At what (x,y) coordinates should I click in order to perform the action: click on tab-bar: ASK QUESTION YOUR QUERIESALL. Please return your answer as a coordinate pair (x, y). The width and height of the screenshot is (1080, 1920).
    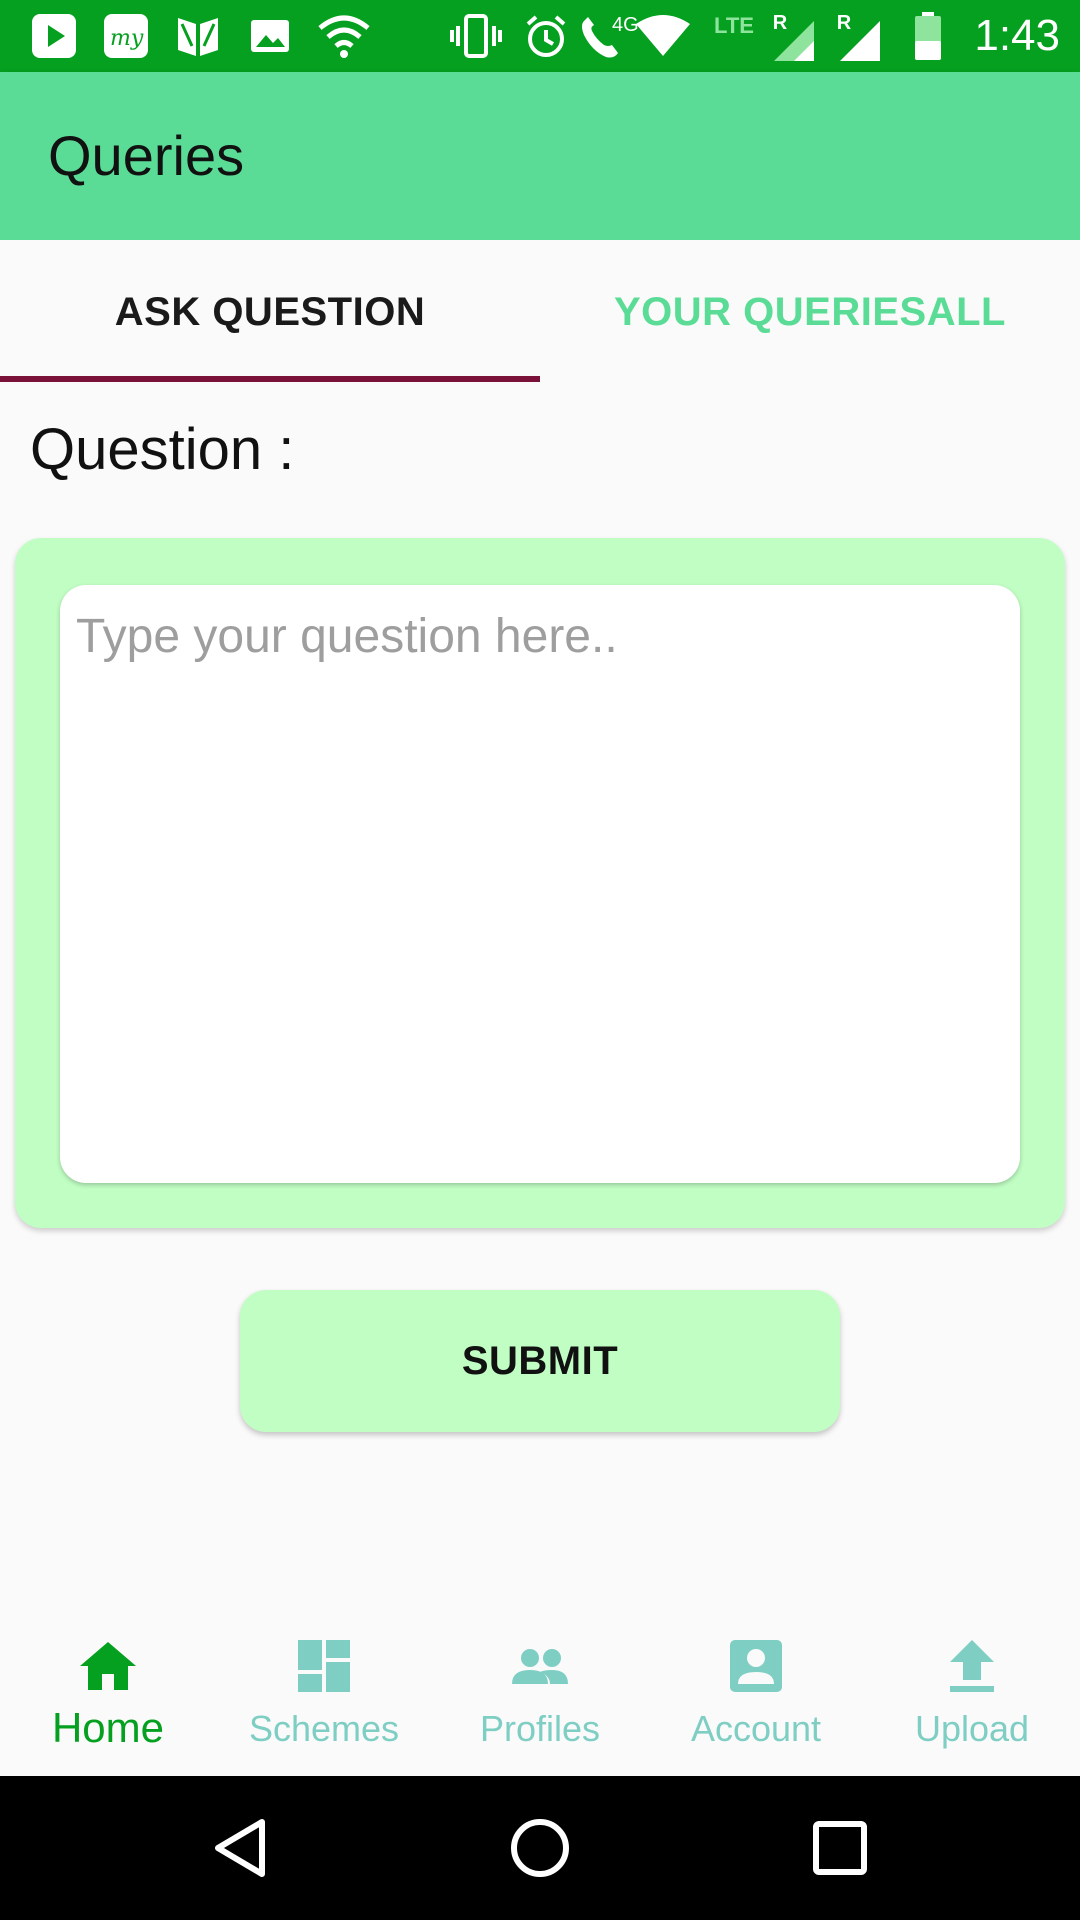
    Looking at the image, I should click on (540, 312).